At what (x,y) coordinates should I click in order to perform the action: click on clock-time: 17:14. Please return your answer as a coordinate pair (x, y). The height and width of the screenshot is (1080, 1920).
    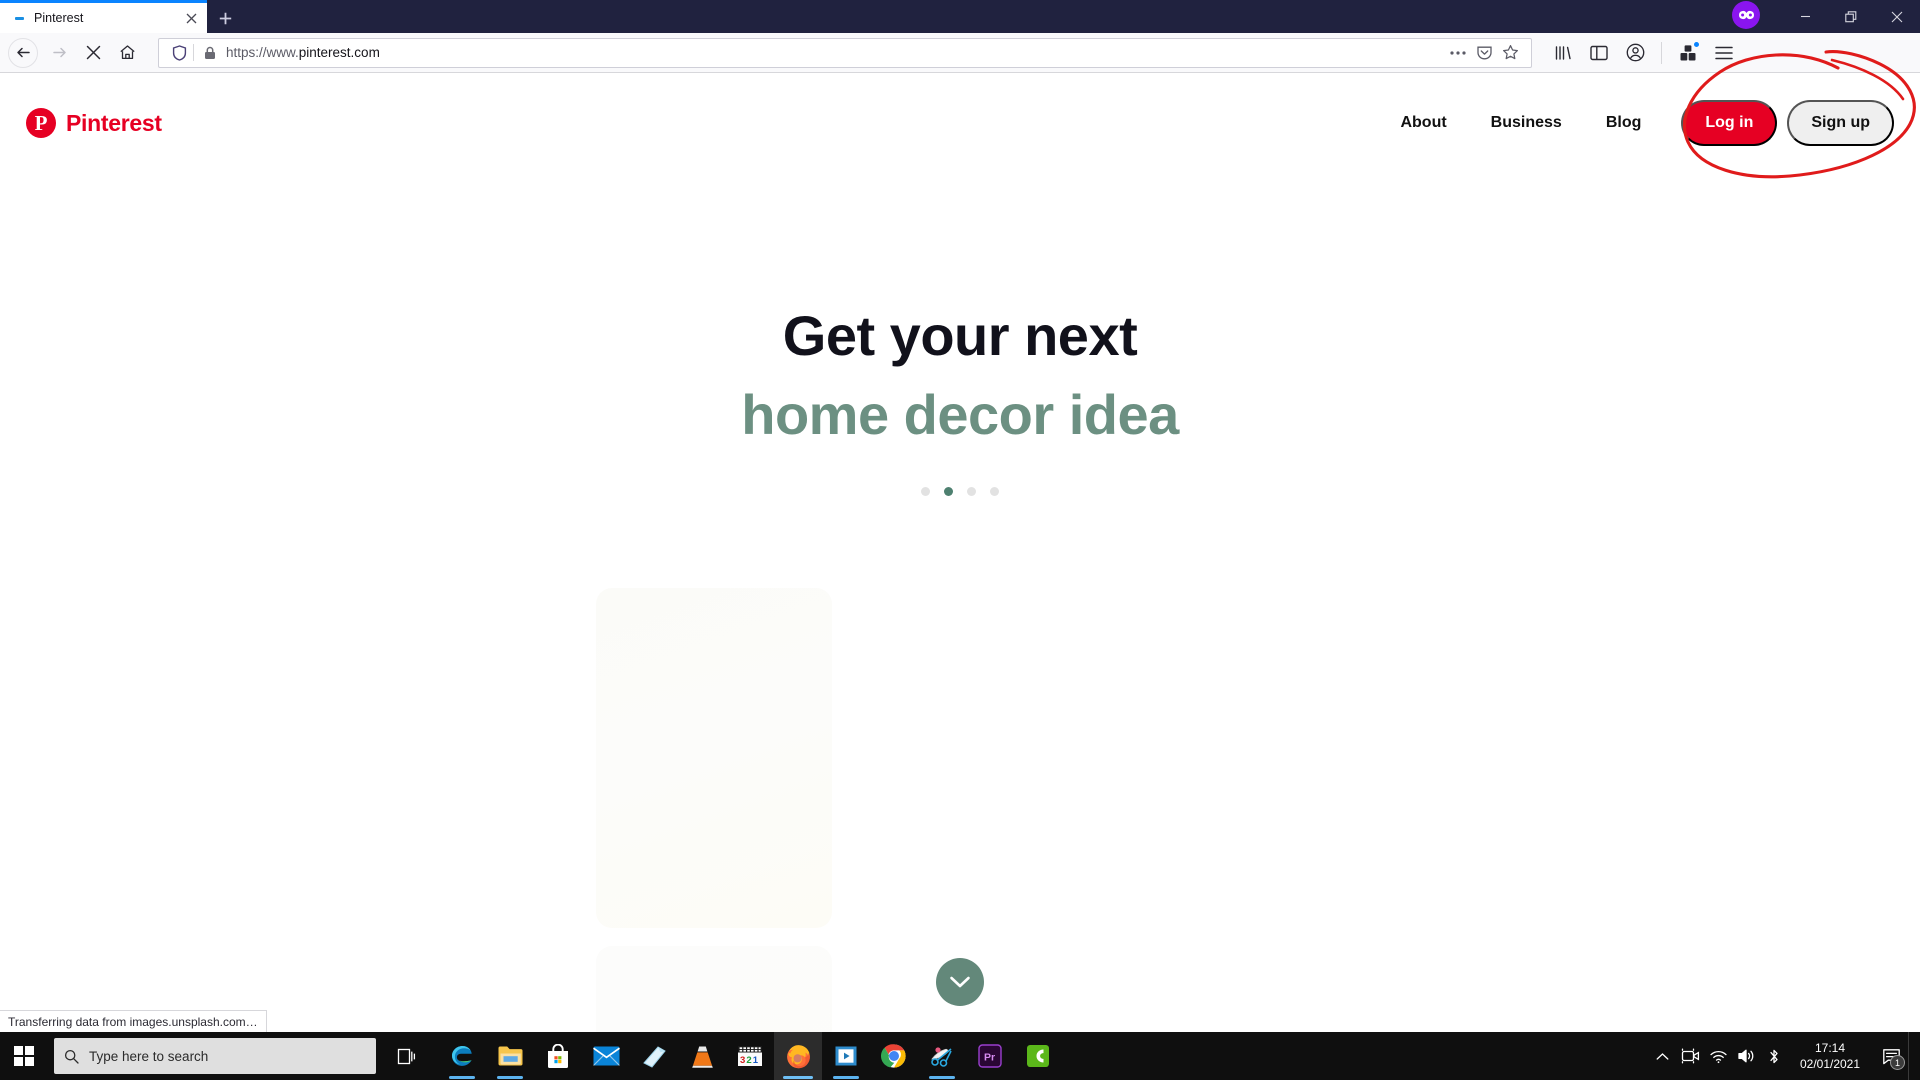
    Looking at the image, I should click on (1830, 1047).